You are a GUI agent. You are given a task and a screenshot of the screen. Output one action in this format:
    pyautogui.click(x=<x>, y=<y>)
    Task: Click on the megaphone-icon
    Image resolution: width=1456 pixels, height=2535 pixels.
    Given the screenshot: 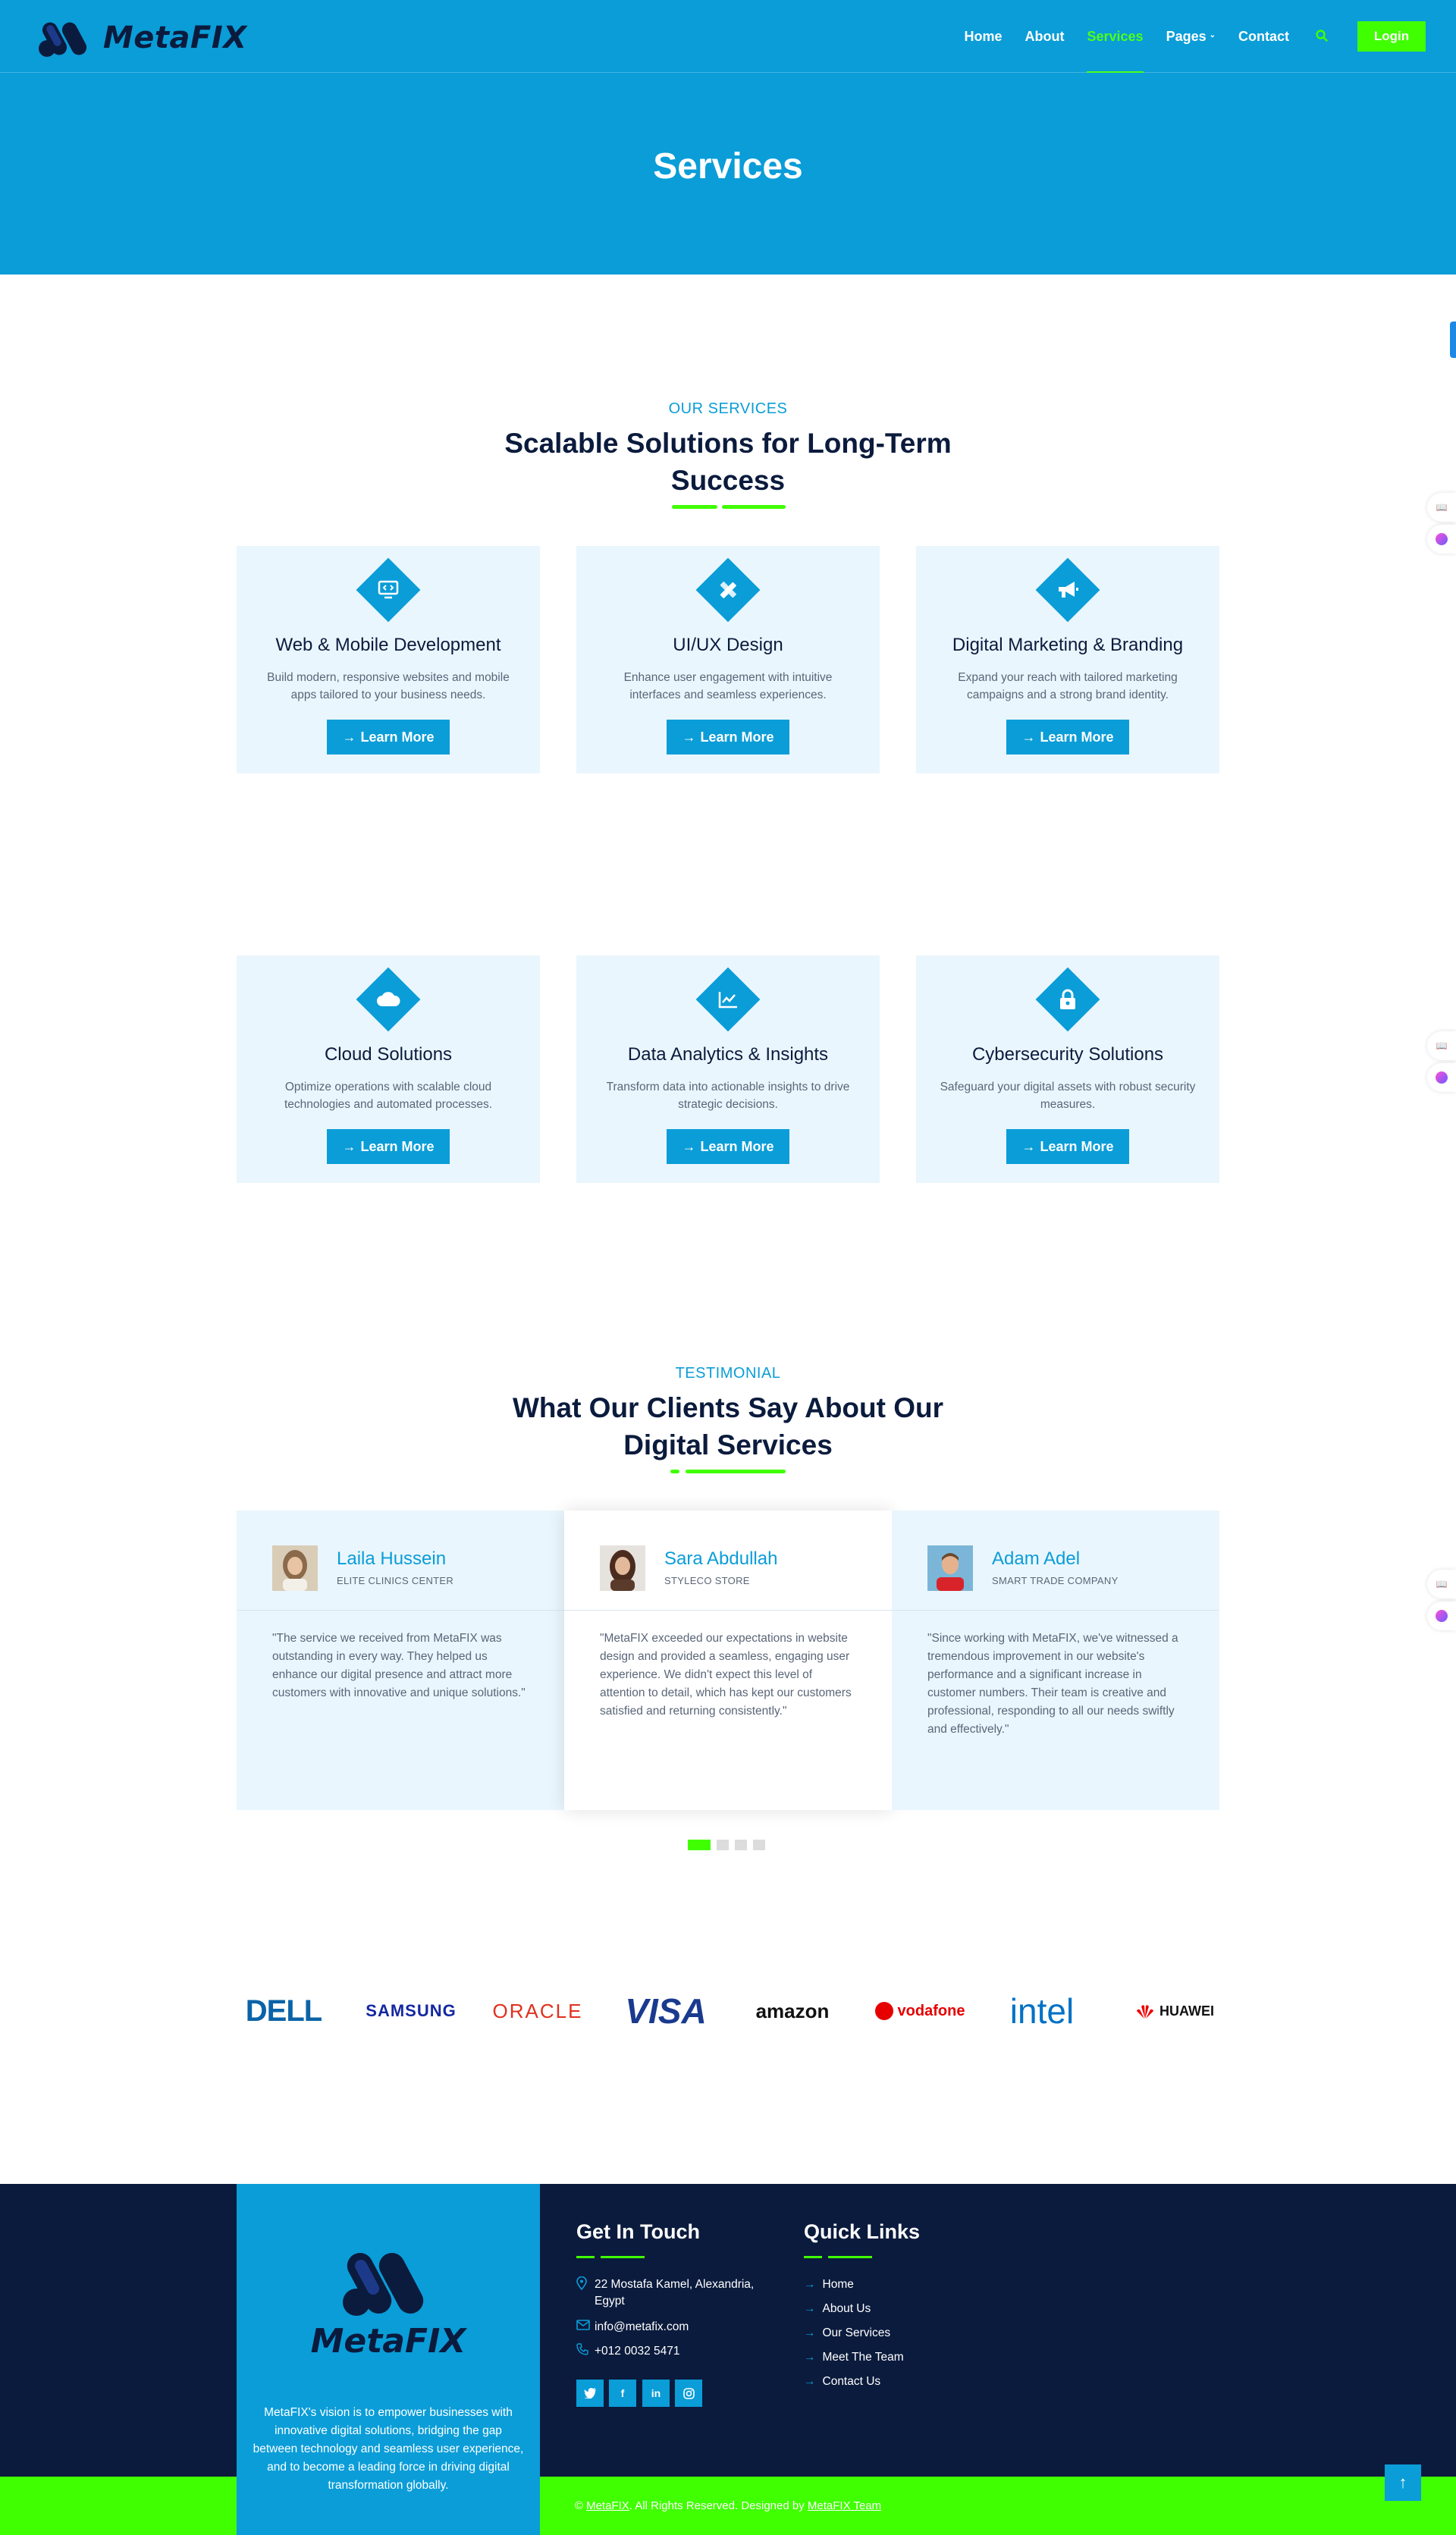 What is the action you would take?
    pyautogui.click(x=1068, y=590)
    